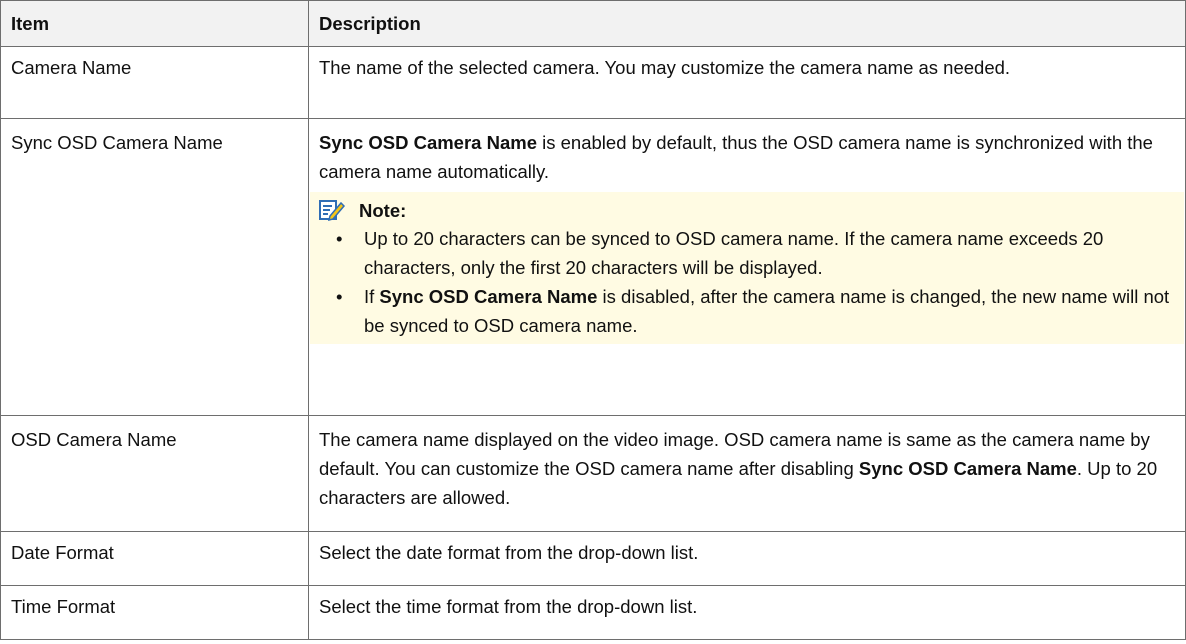  Describe the element at coordinates (428, 142) in the screenshot. I see `sync-osd-bold-term: Sync OSD Camera Name` at that location.